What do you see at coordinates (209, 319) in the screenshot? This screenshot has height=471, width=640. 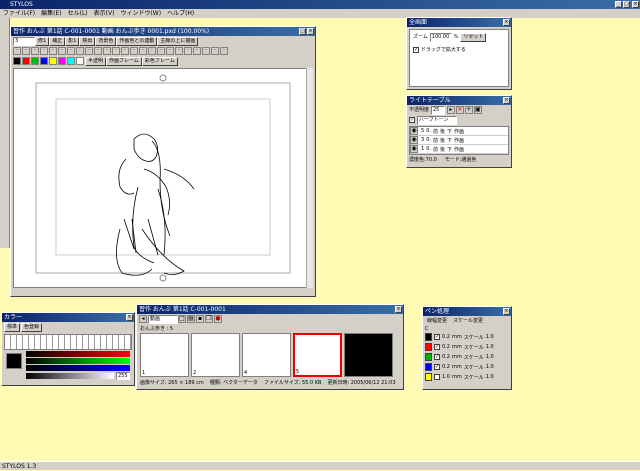 I see `copy-icon: ❐` at bounding box center [209, 319].